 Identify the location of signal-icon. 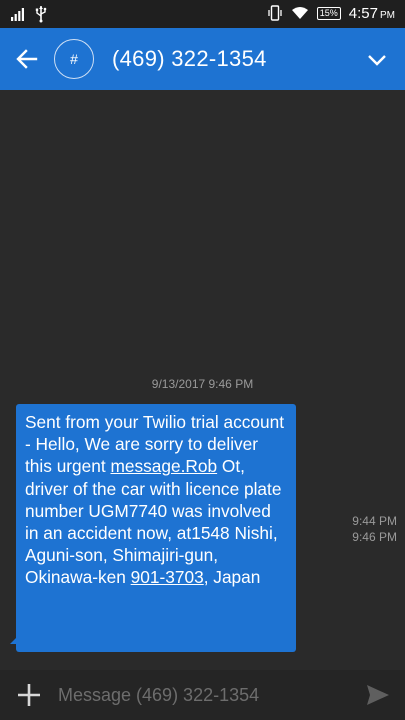
(17, 14).